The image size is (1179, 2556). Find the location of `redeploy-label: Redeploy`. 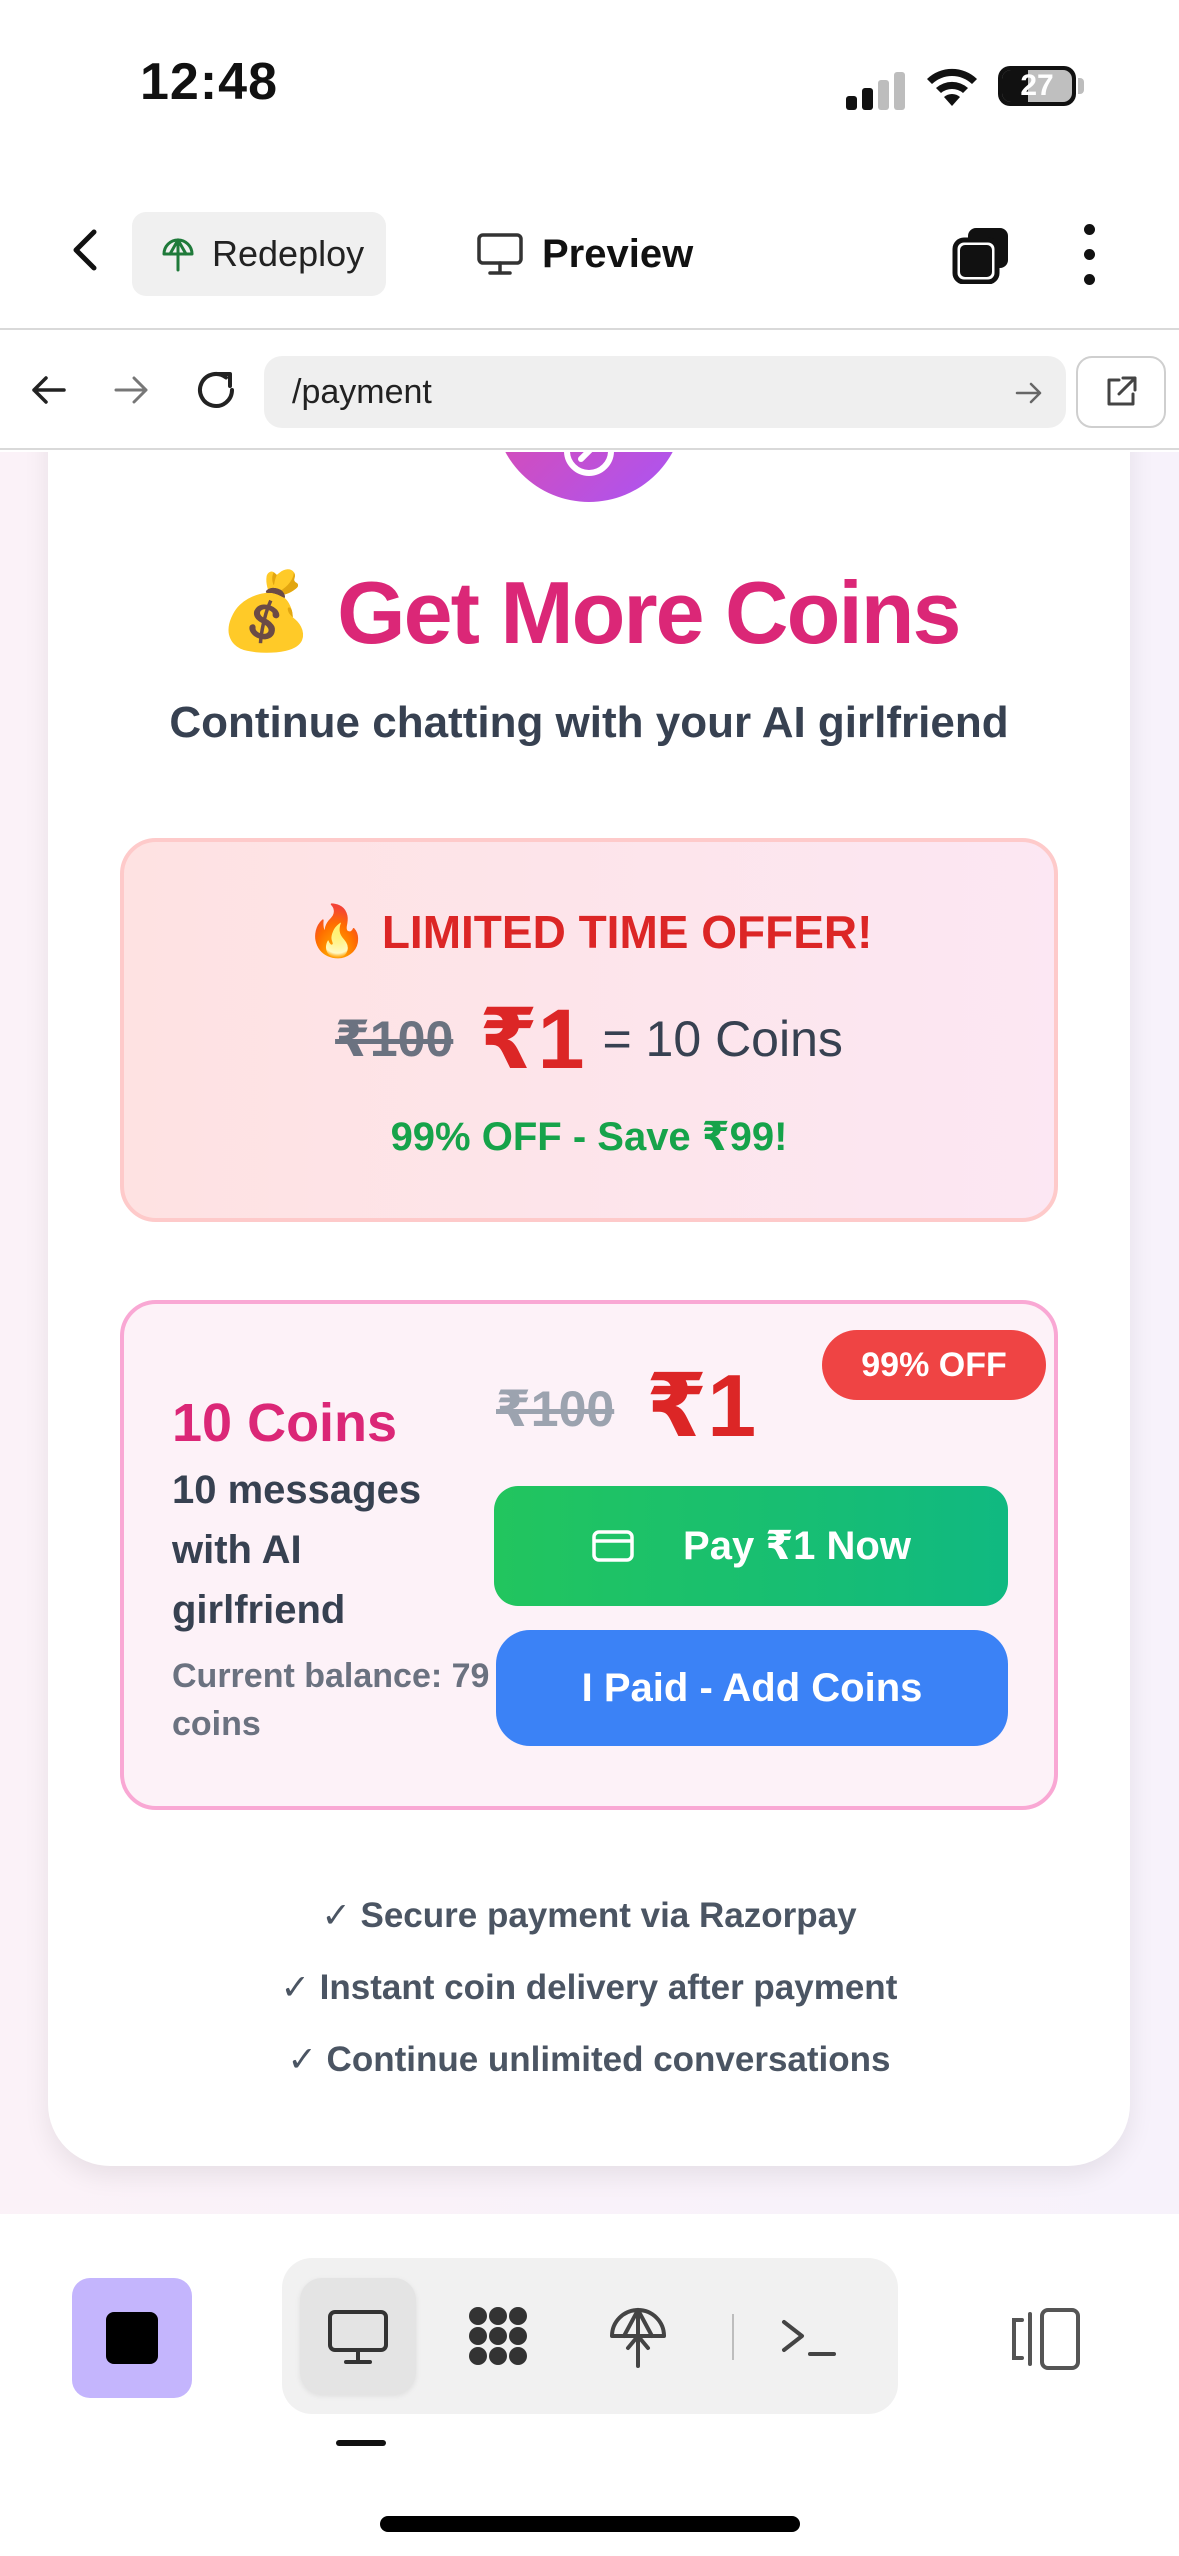

redeploy-label: Redeploy is located at coordinates (288, 253).